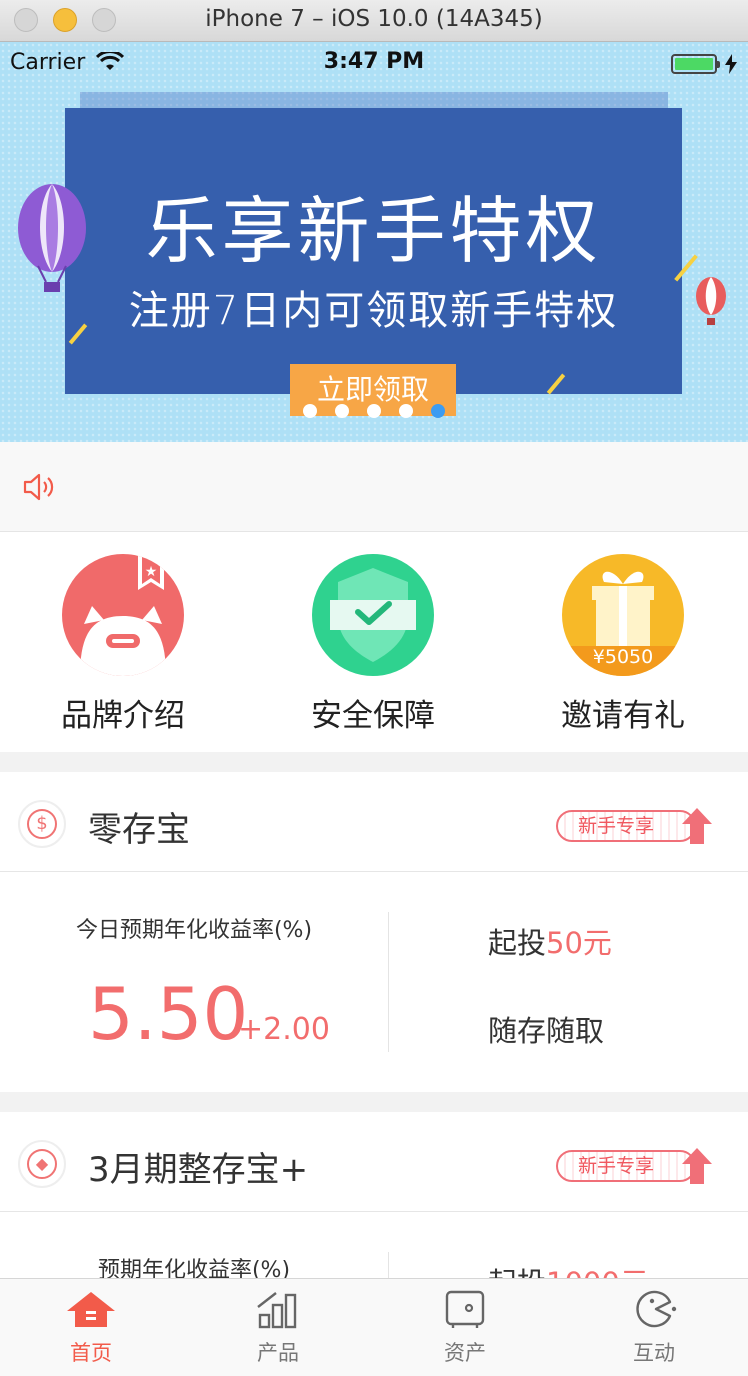 Image resolution: width=748 pixels, height=1376 pixels. I want to click on simulator-titlebar: iPhone 7 – iOS 10.0 (14A345), so click(374, 21).